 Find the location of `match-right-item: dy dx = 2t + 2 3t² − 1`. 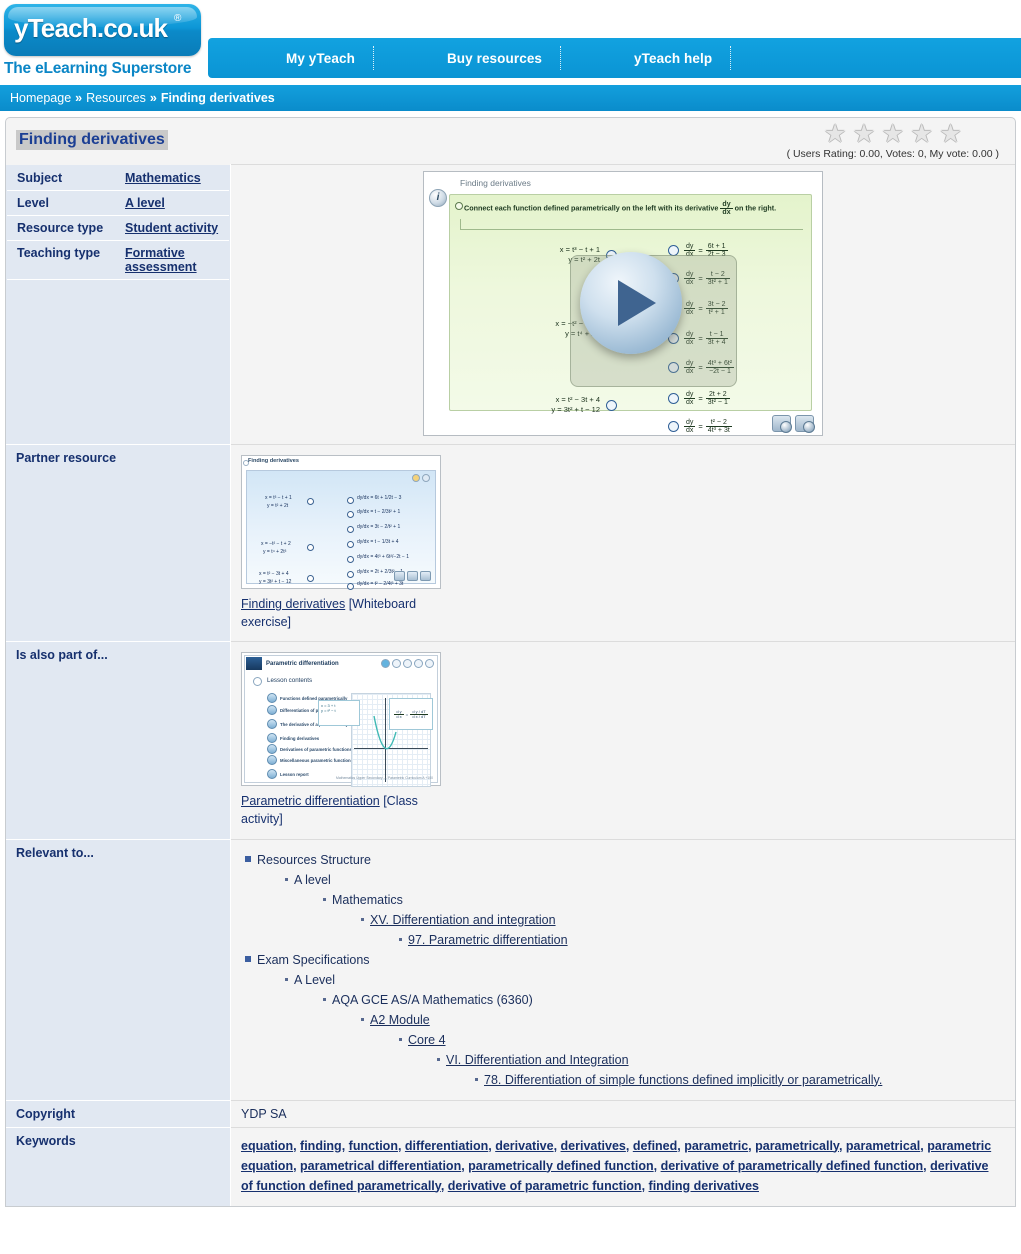

match-right-item: dy dx = 2t + 2 3t² − 1 is located at coordinates (738, 398).